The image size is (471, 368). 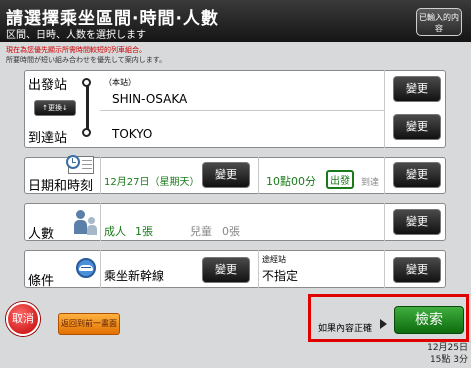 I want to click on people-label: 人數, so click(x=41, y=234).